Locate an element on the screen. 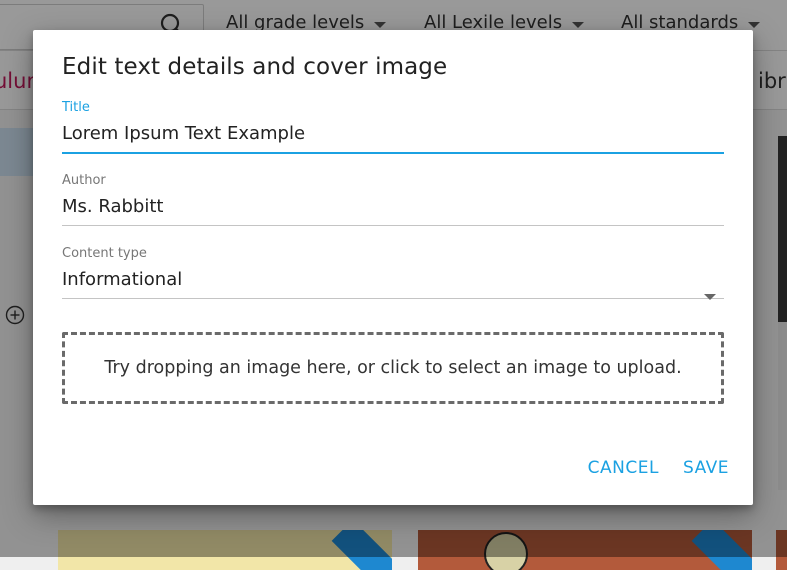  author-underline is located at coordinates (393, 225).